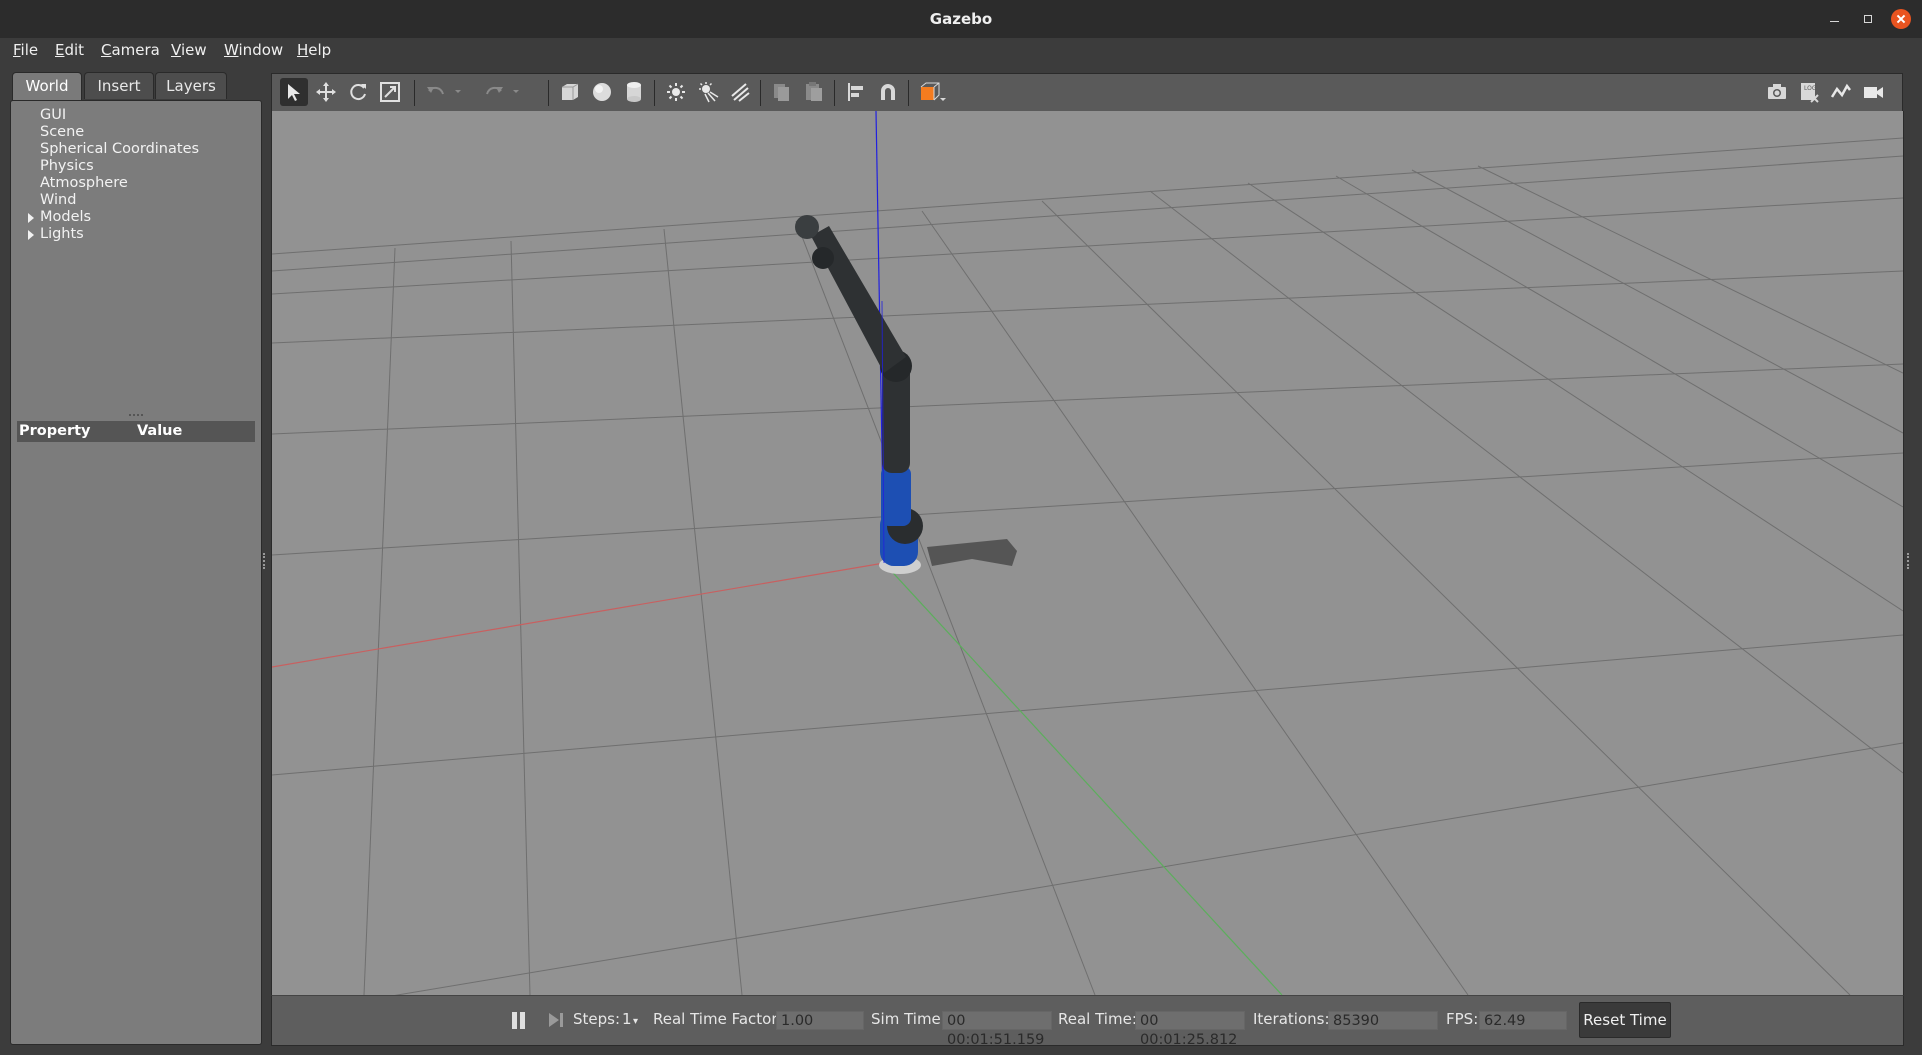  Describe the element at coordinates (160, 431) in the screenshot. I see `value-column-header: Value` at that location.